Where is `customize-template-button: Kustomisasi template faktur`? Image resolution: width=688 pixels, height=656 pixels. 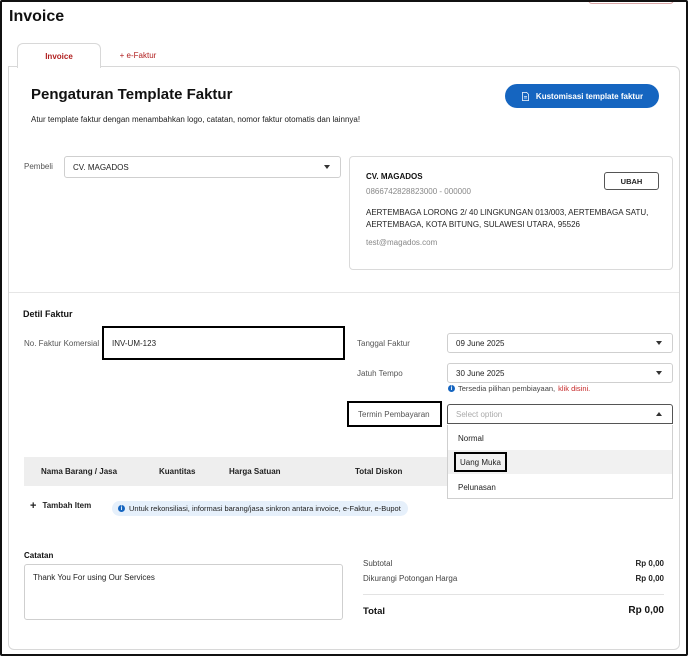 customize-template-button: Kustomisasi template faktur is located at coordinates (582, 96).